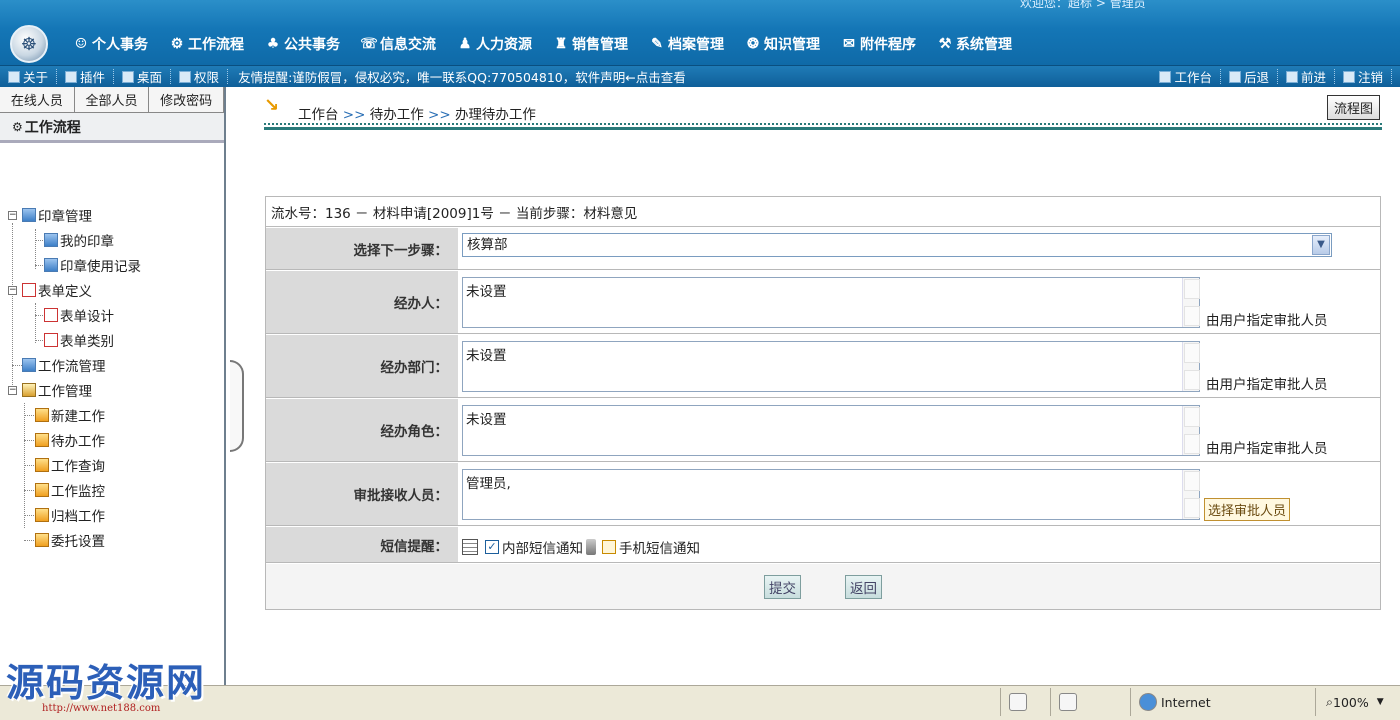 The image size is (1400, 720). I want to click on permission-icon, so click(185, 76).